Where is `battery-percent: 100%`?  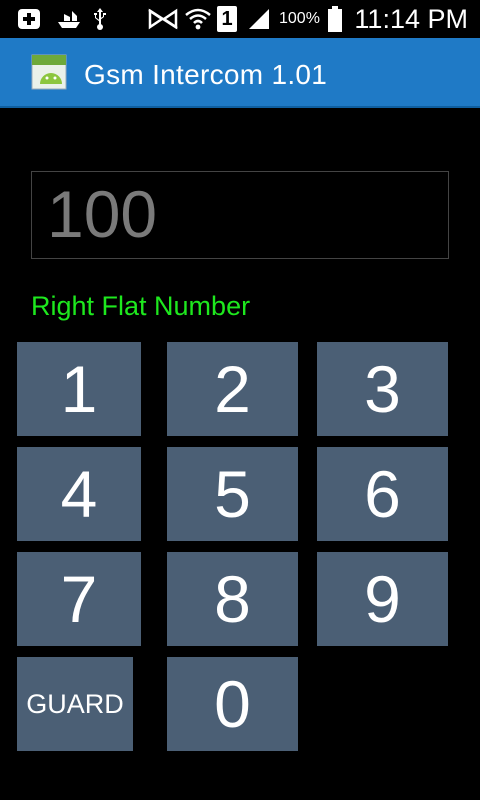 battery-percent: 100% is located at coordinates (299, 18).